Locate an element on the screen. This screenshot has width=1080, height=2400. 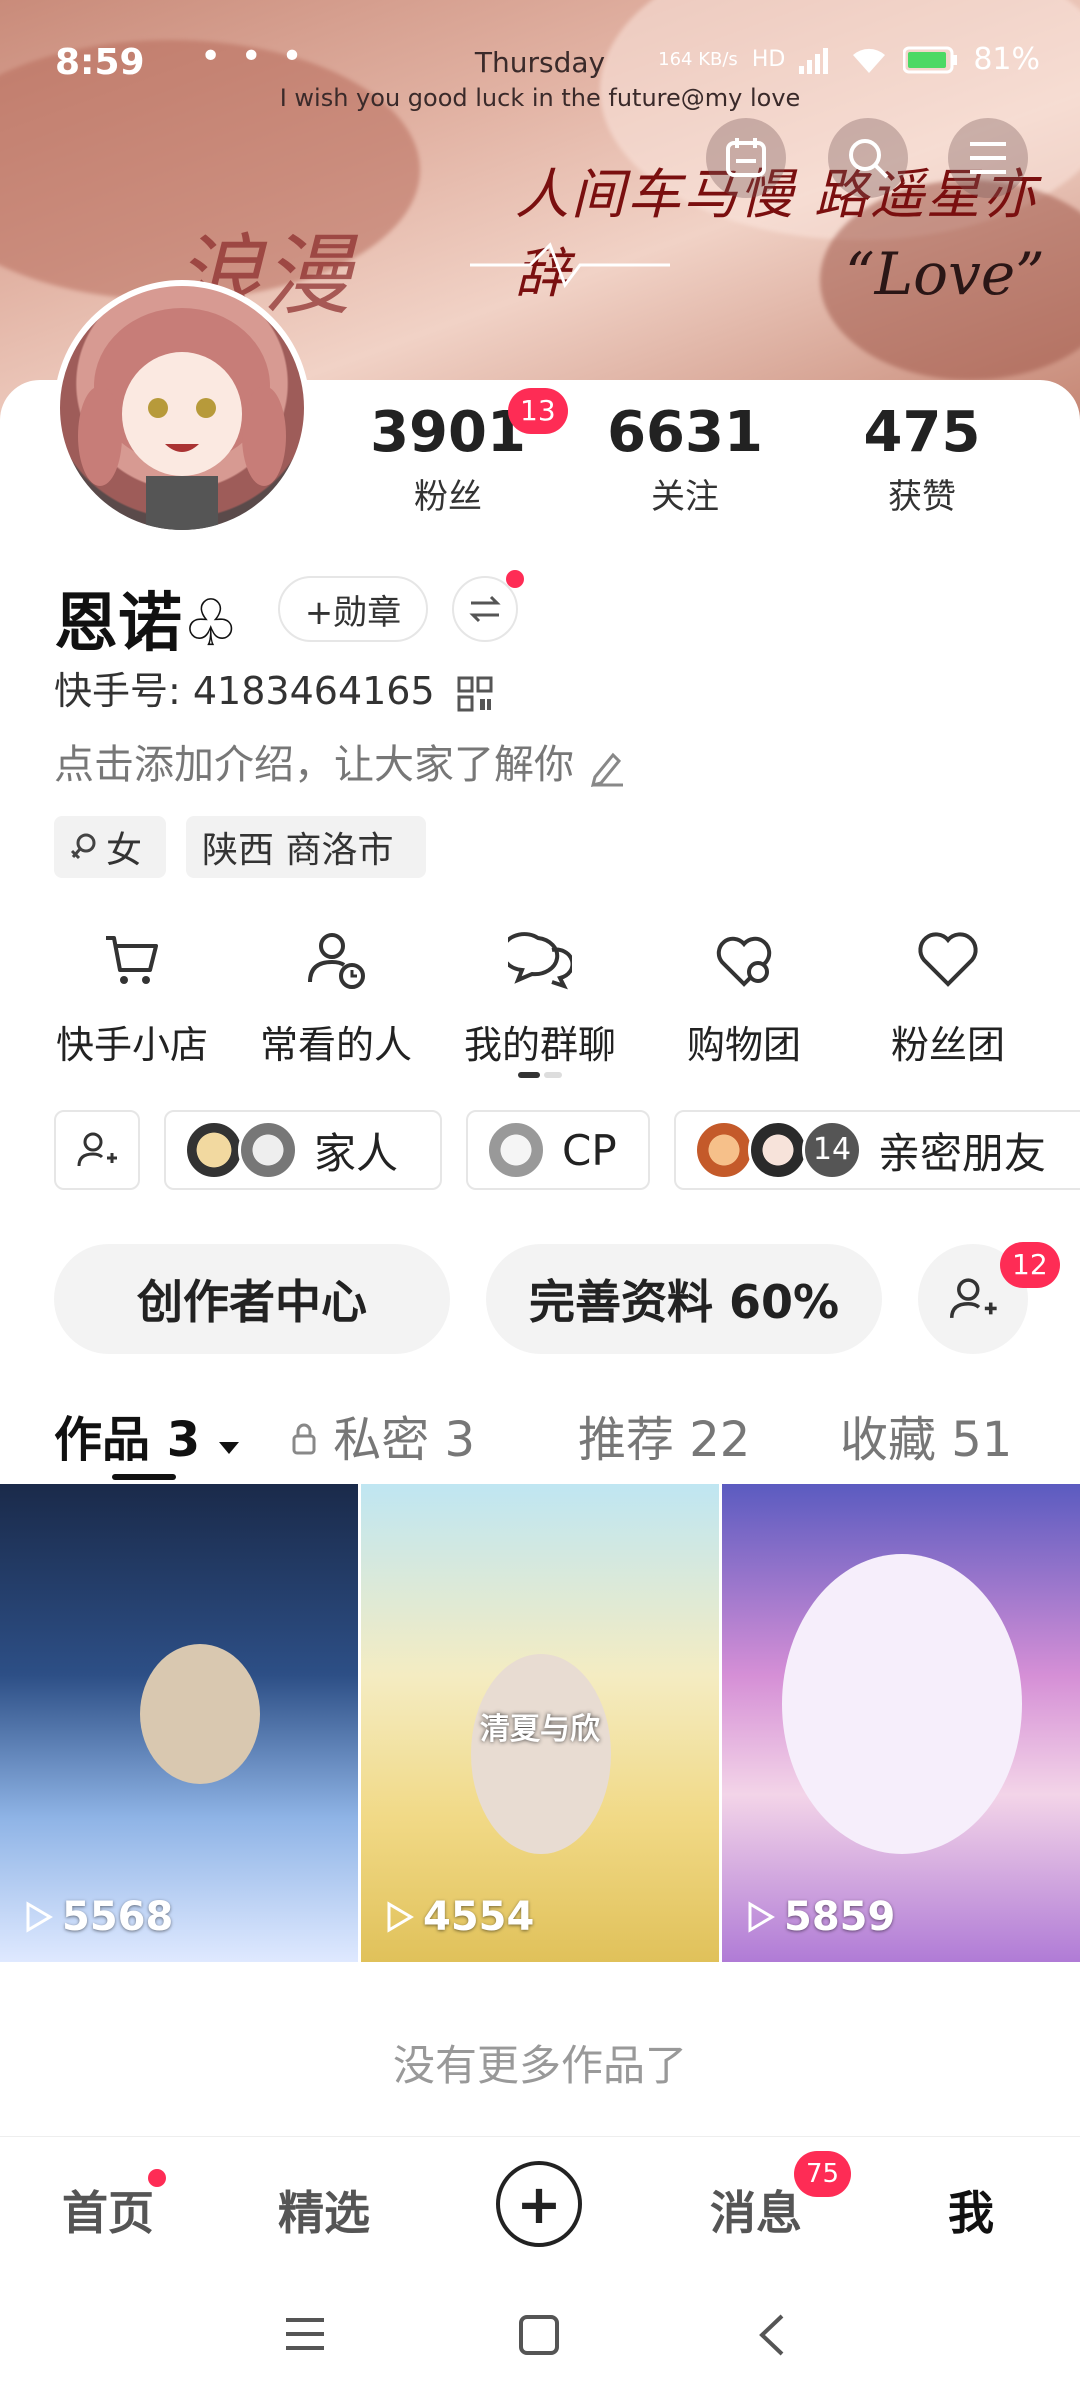
service-label: 快手小店 is located at coordinates (131, 1045).